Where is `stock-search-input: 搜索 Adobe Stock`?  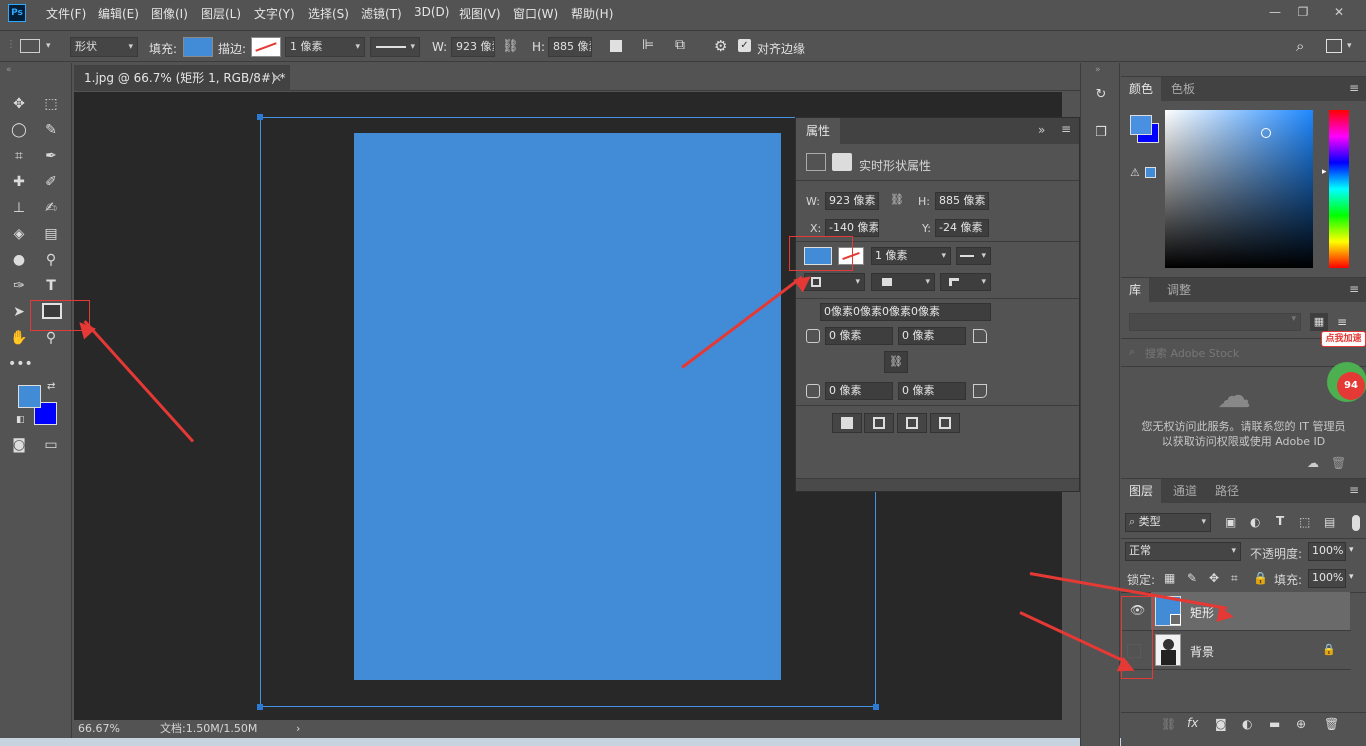
stock-search-input: 搜索 Adobe Stock is located at coordinates (1192, 353).